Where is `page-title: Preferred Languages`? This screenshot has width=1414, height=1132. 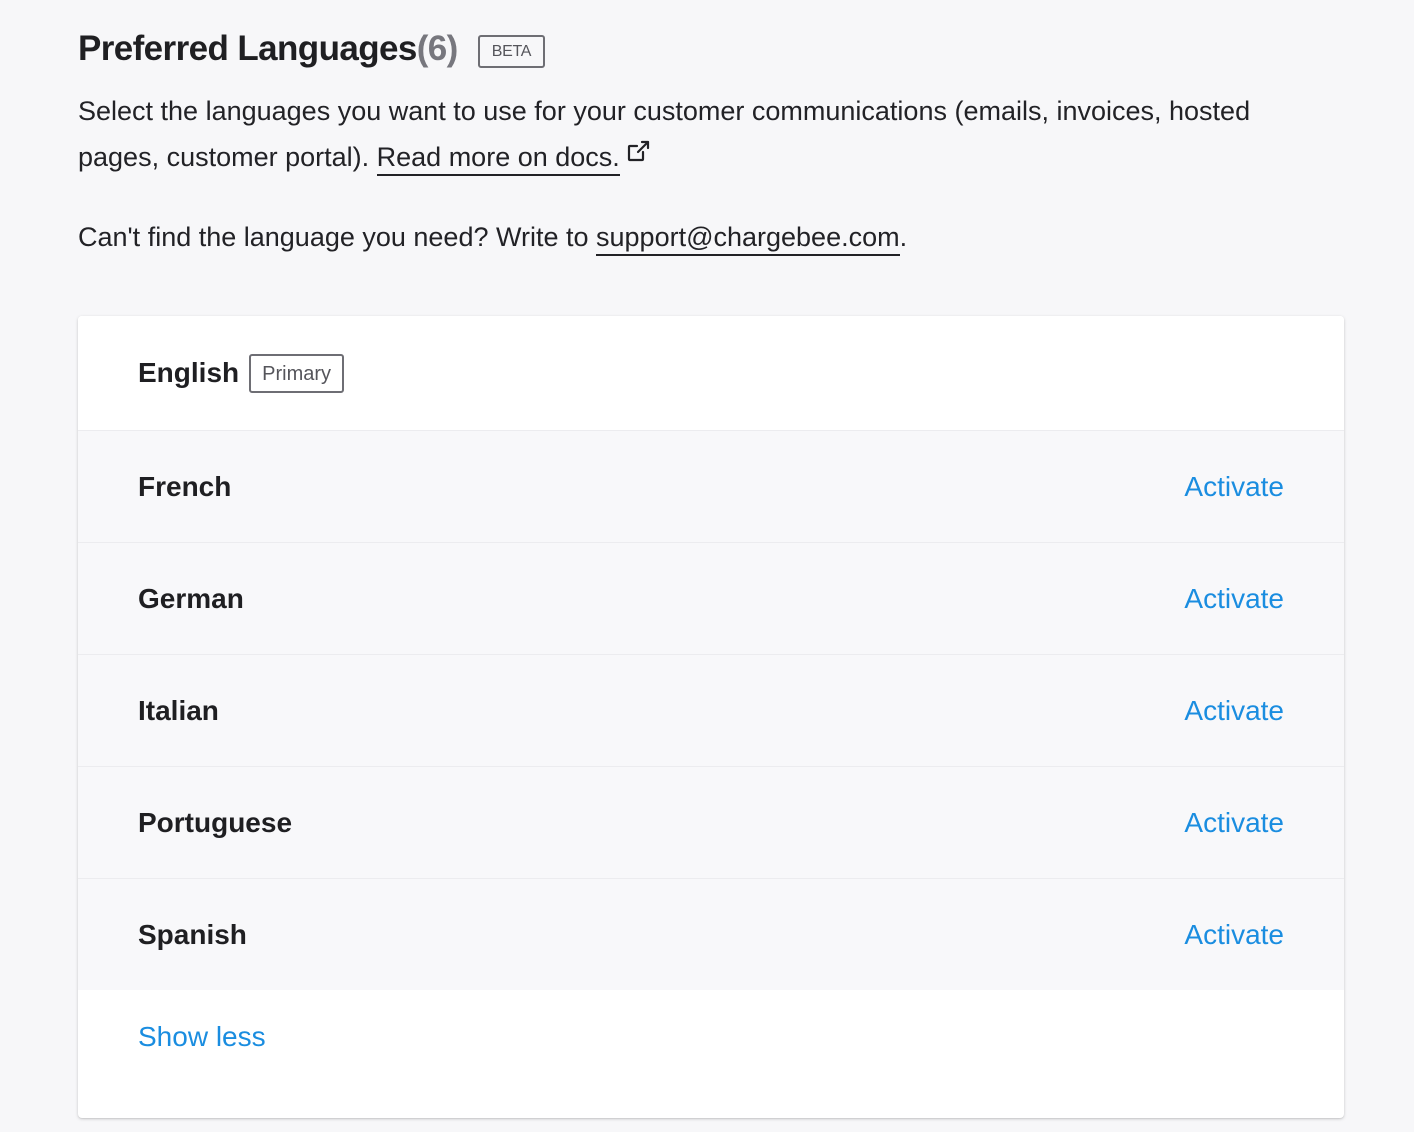
page-title: Preferred Languages is located at coordinates (247, 48).